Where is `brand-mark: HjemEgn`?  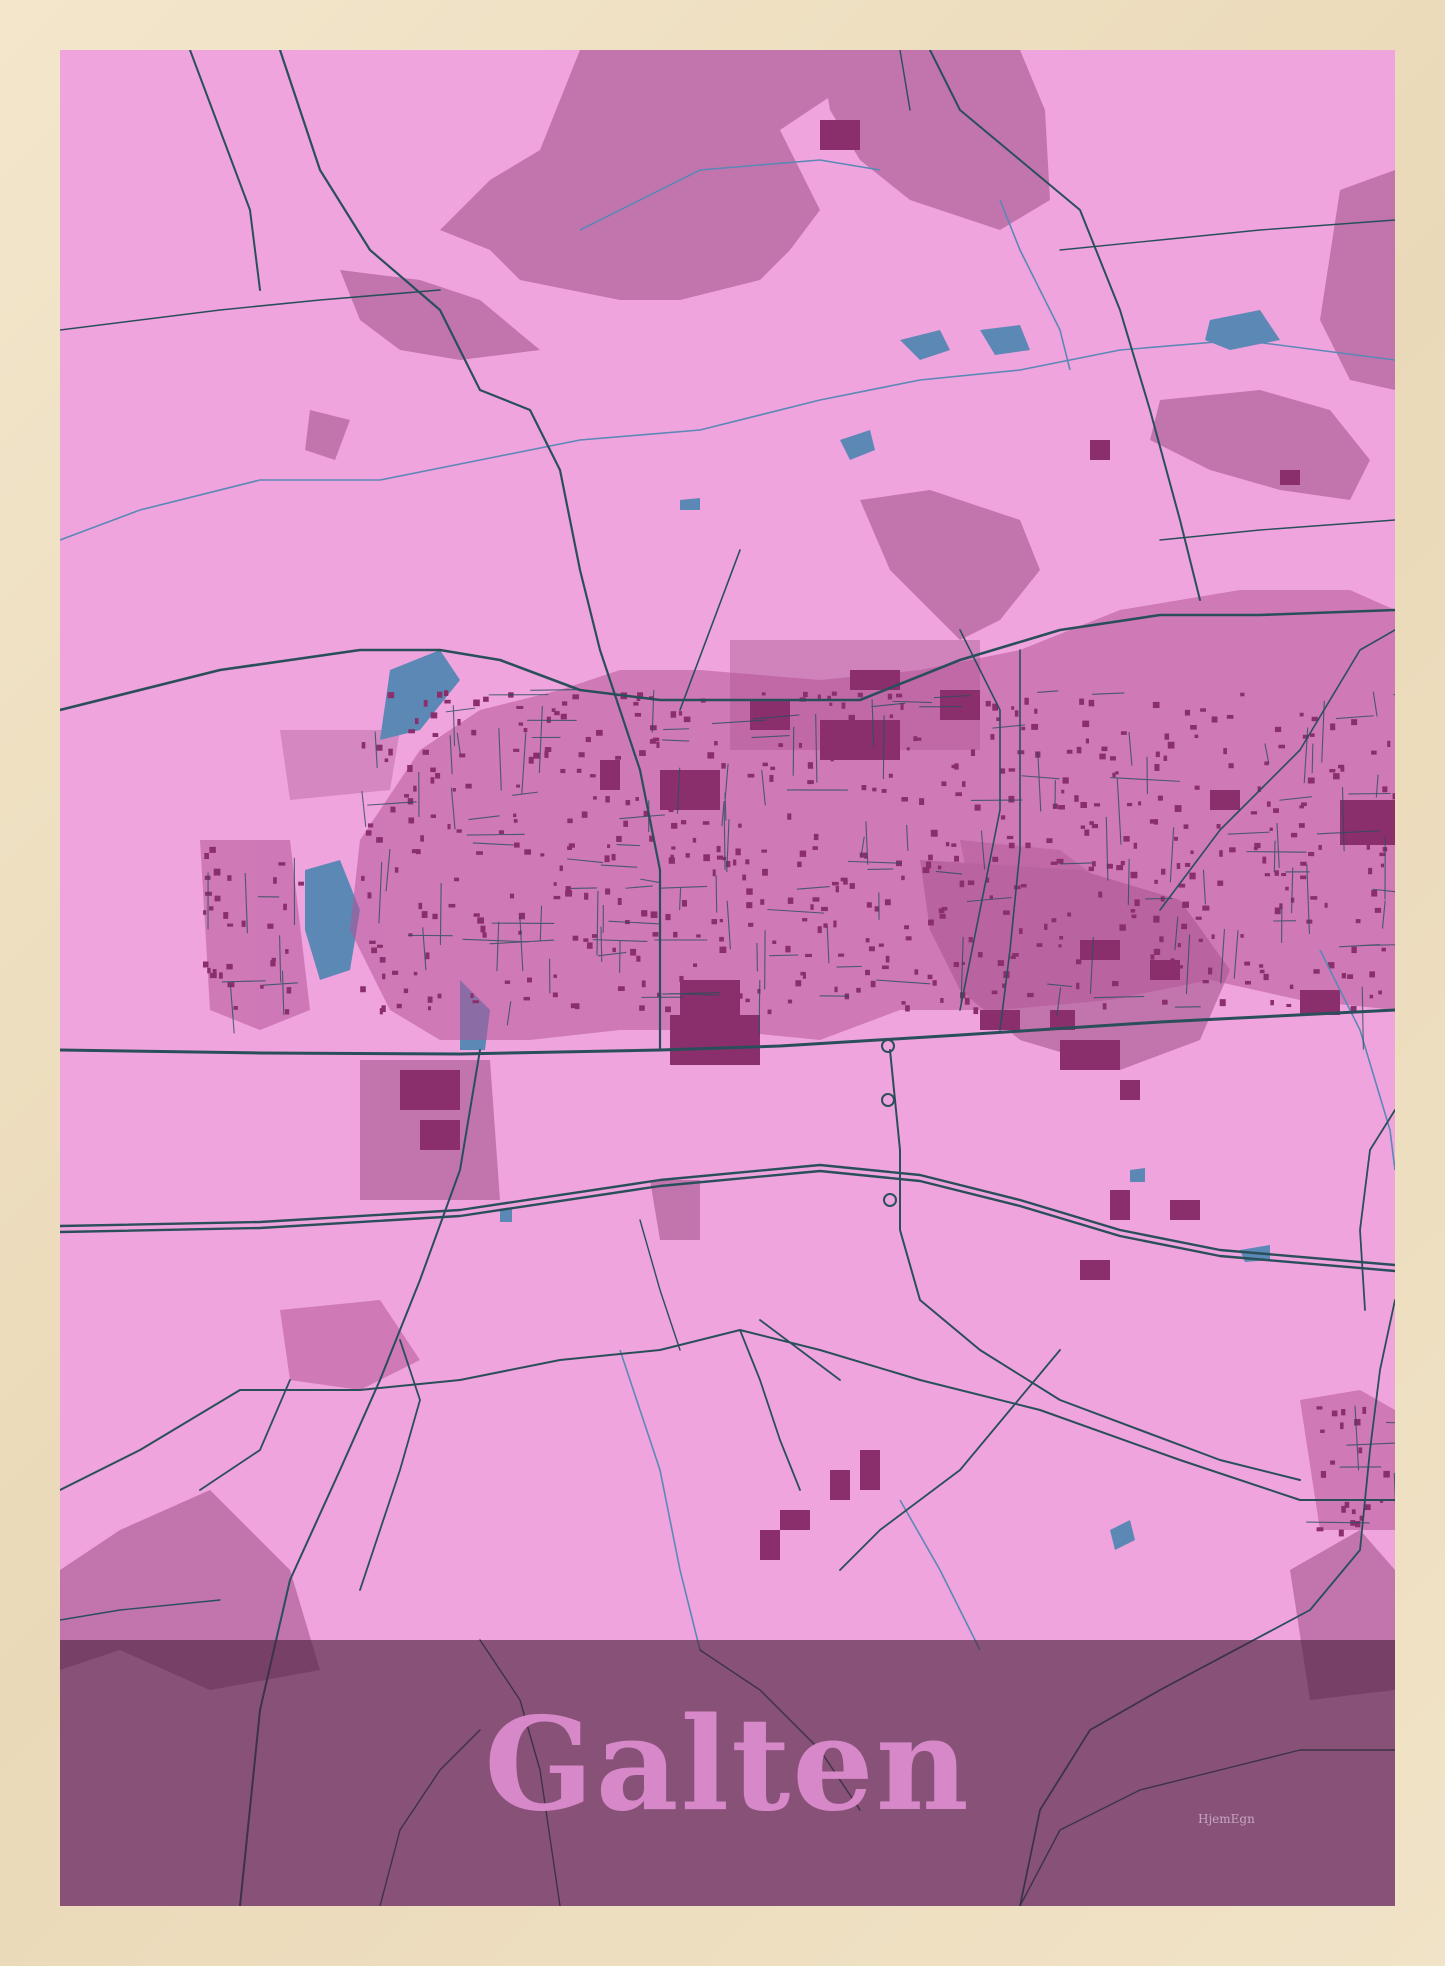 brand-mark: HjemEgn is located at coordinates (1226, 1819).